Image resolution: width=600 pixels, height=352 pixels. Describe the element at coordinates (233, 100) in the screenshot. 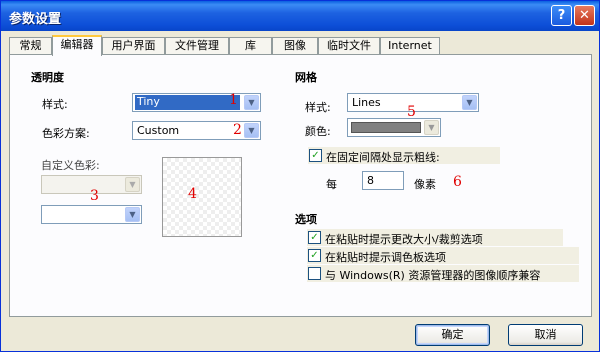

I see `annotation-1: 1` at that location.